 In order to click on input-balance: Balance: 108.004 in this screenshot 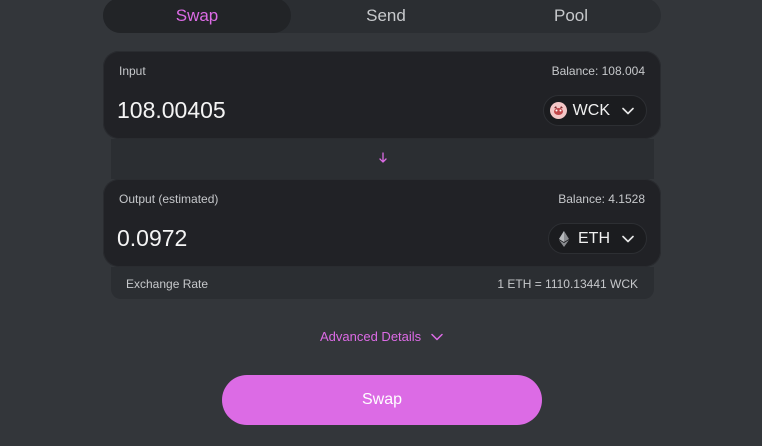, I will do `click(598, 71)`.